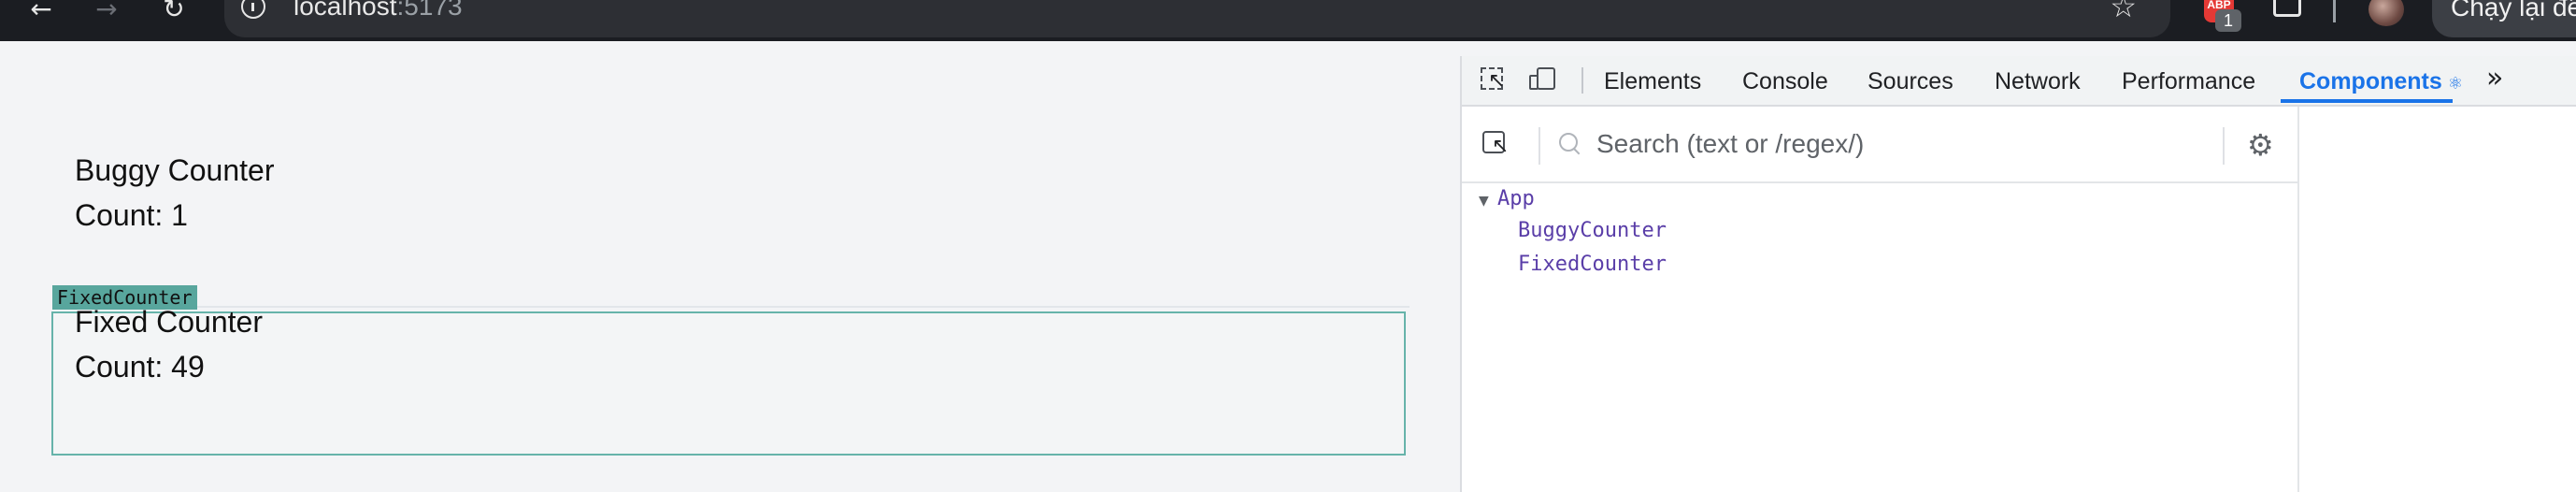 The height and width of the screenshot is (492, 2576). What do you see at coordinates (253, 9) in the screenshot?
I see `site-info-icon` at bounding box center [253, 9].